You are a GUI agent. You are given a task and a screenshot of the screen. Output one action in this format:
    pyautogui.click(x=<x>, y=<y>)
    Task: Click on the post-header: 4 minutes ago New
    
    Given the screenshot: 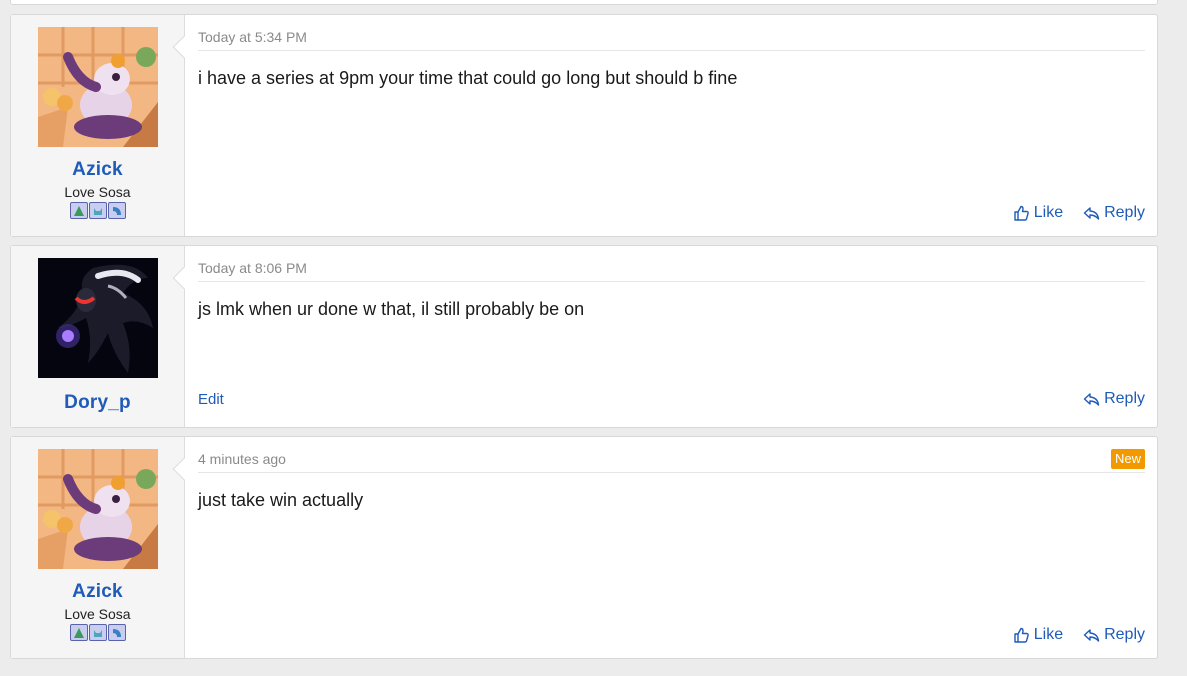 What is the action you would take?
    pyautogui.click(x=671, y=455)
    